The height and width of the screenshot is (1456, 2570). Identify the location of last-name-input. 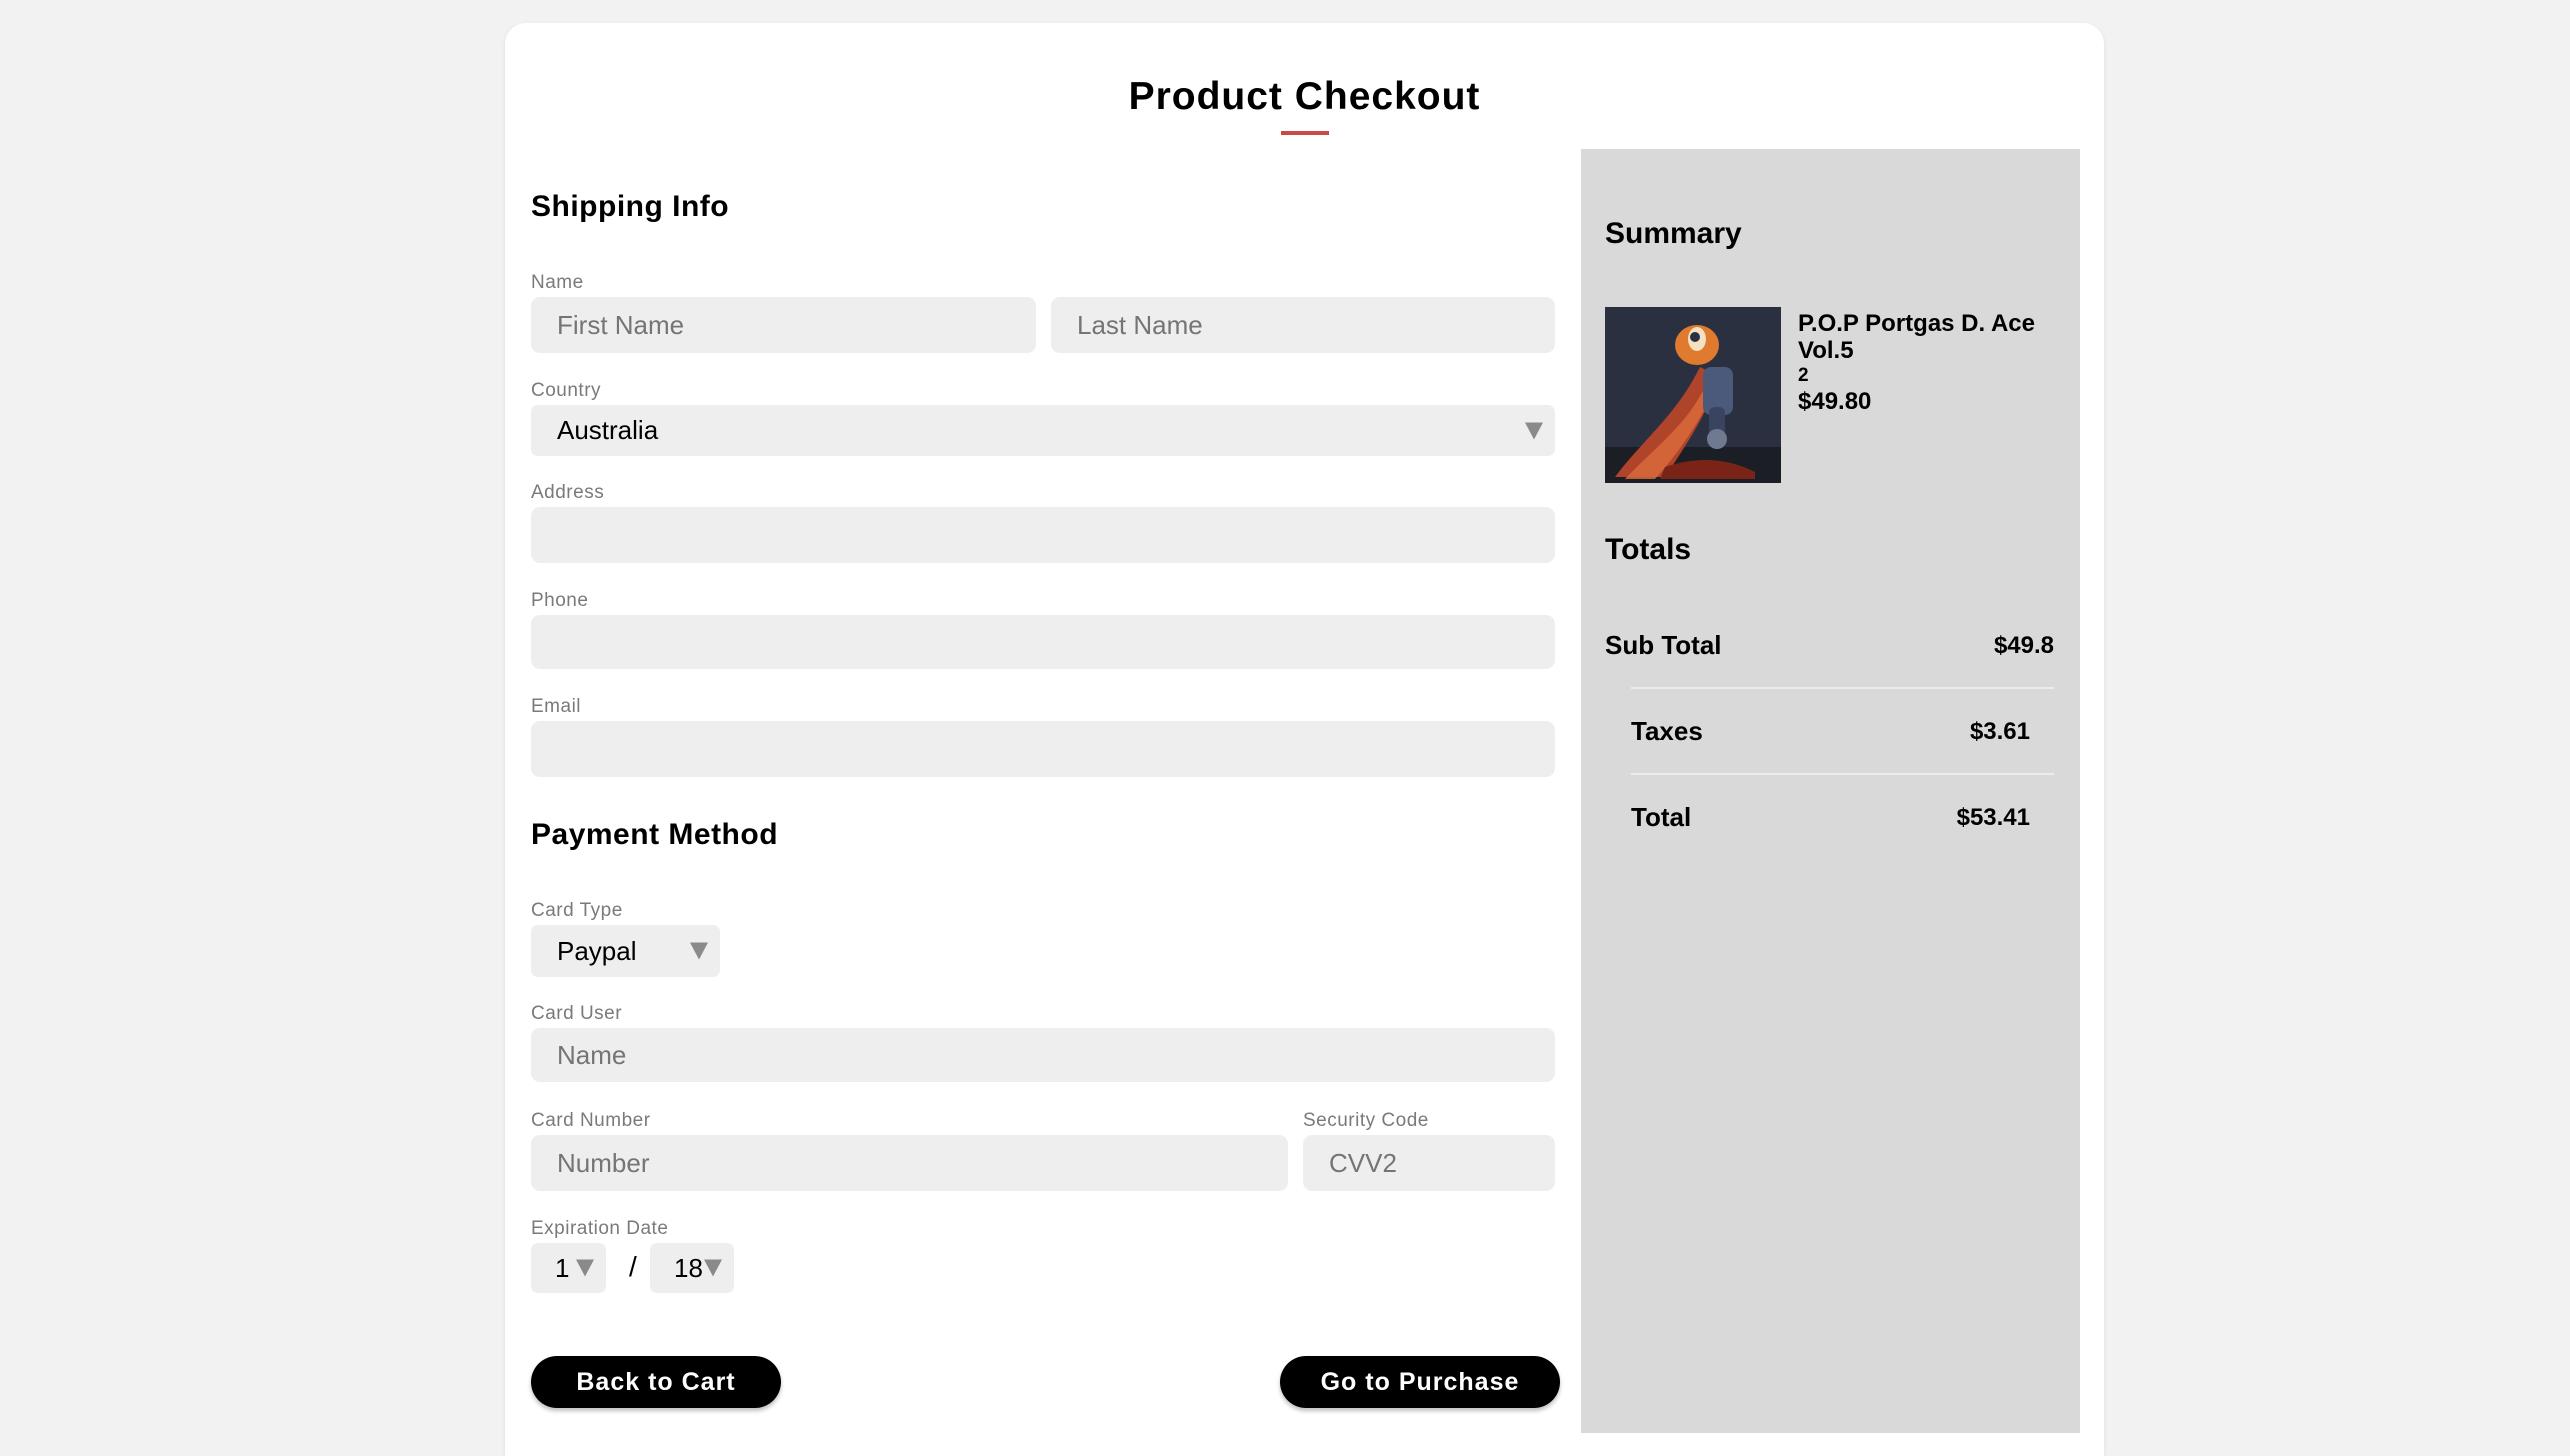
(1303, 325).